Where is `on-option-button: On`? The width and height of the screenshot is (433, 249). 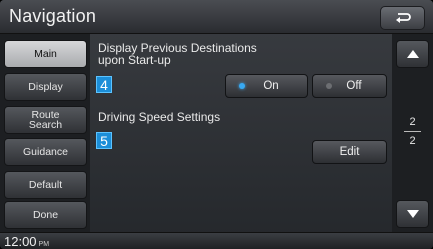
on-option-button: On is located at coordinates (266, 86).